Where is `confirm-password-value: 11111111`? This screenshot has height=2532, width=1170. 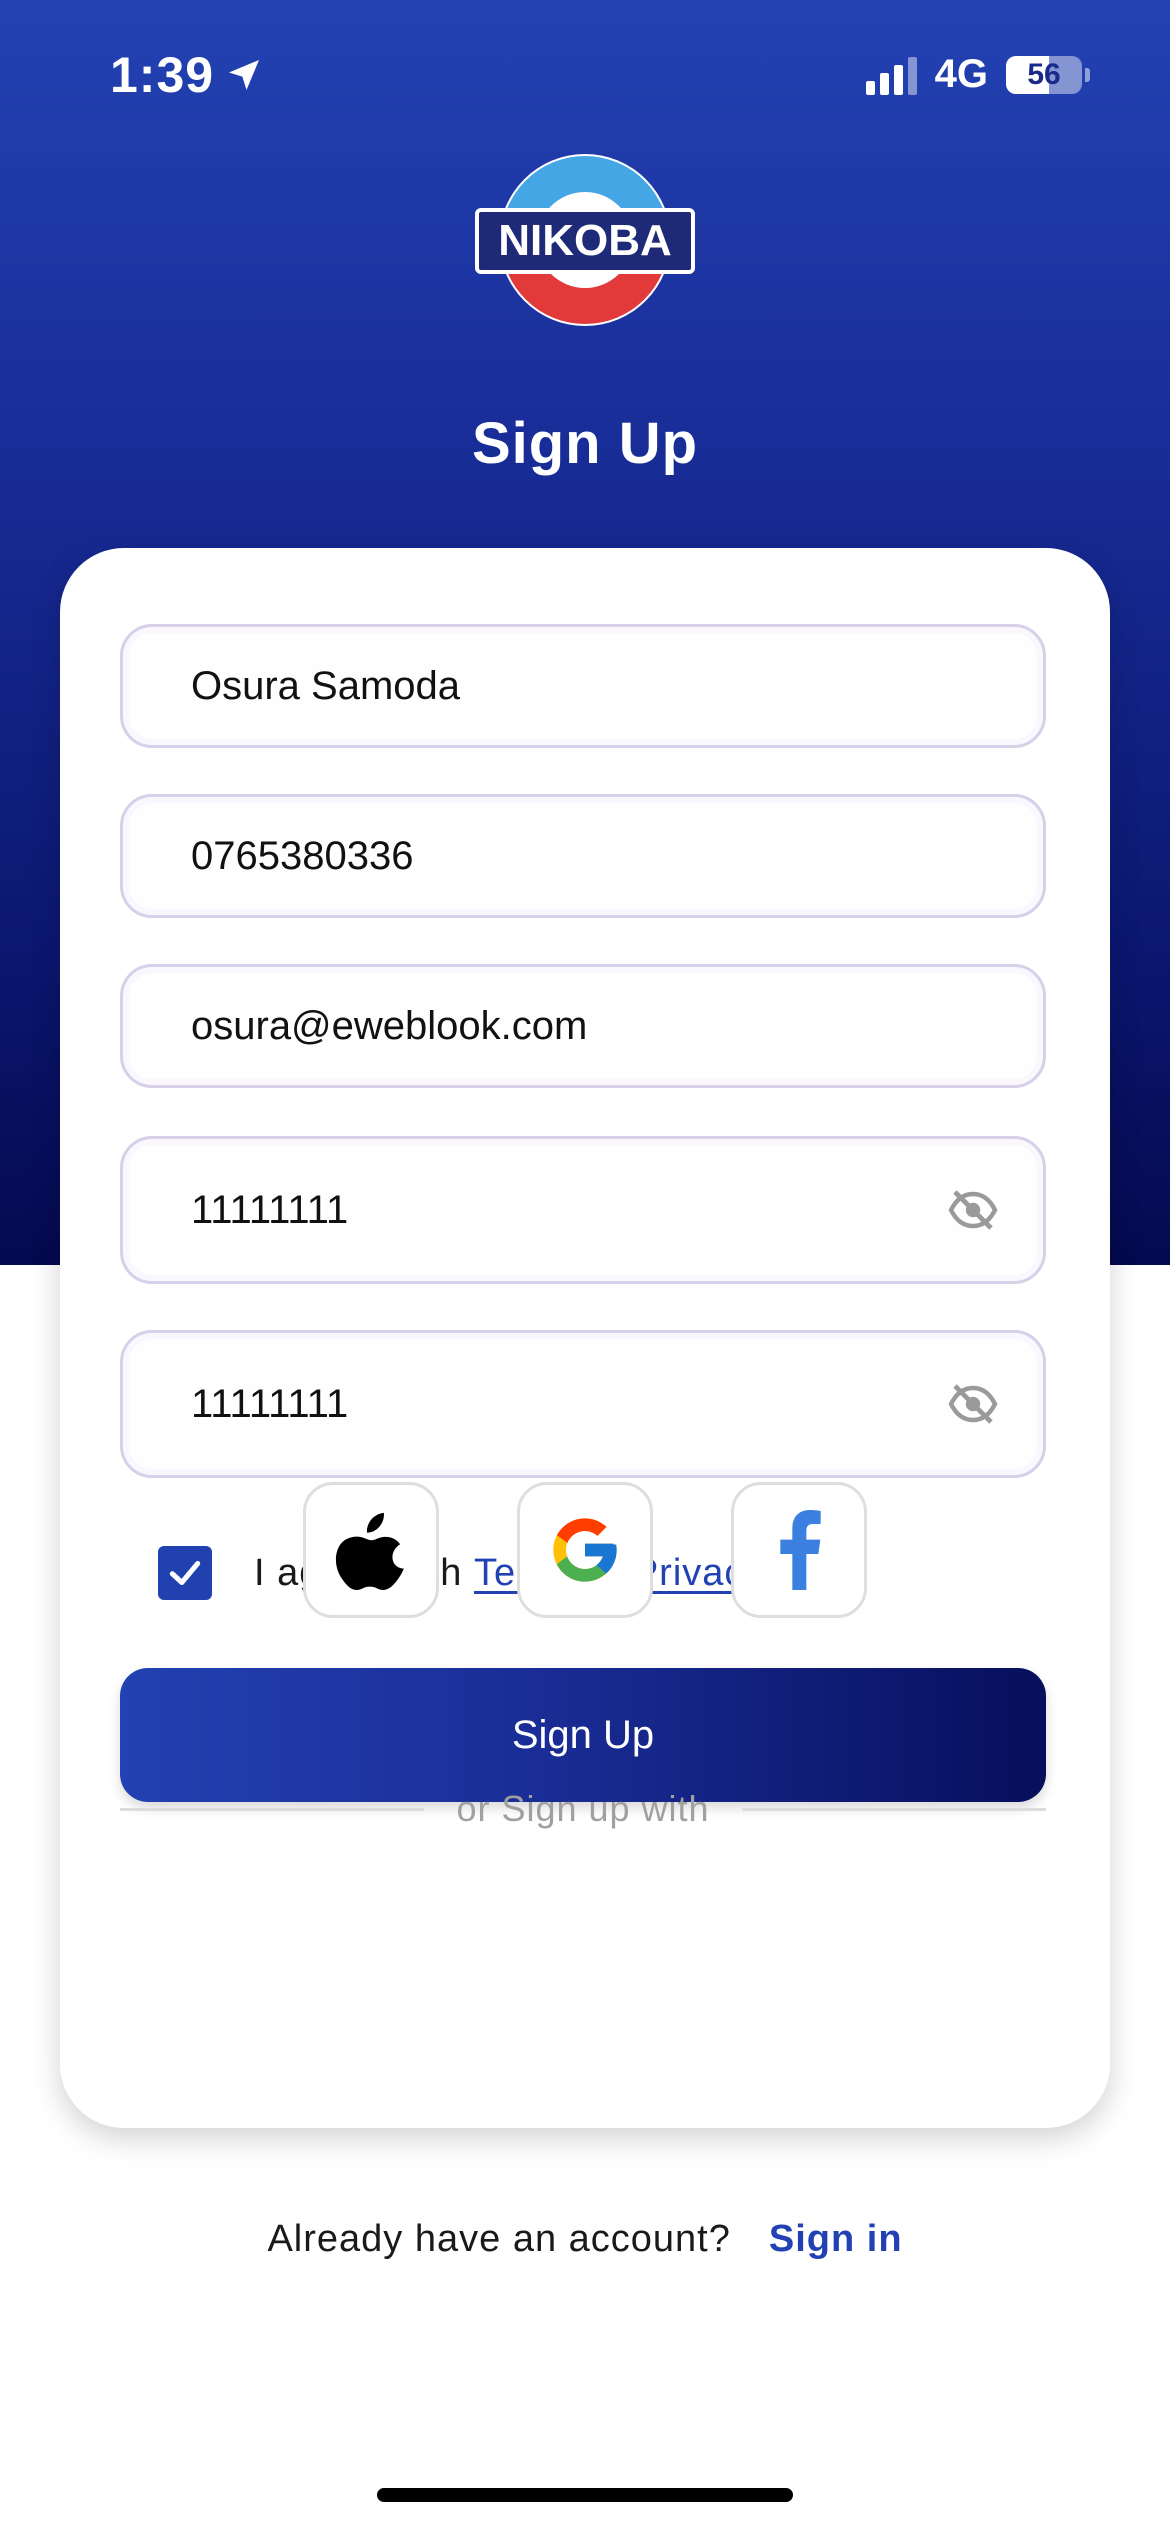
confirm-password-value: 11111111 is located at coordinates (270, 1403).